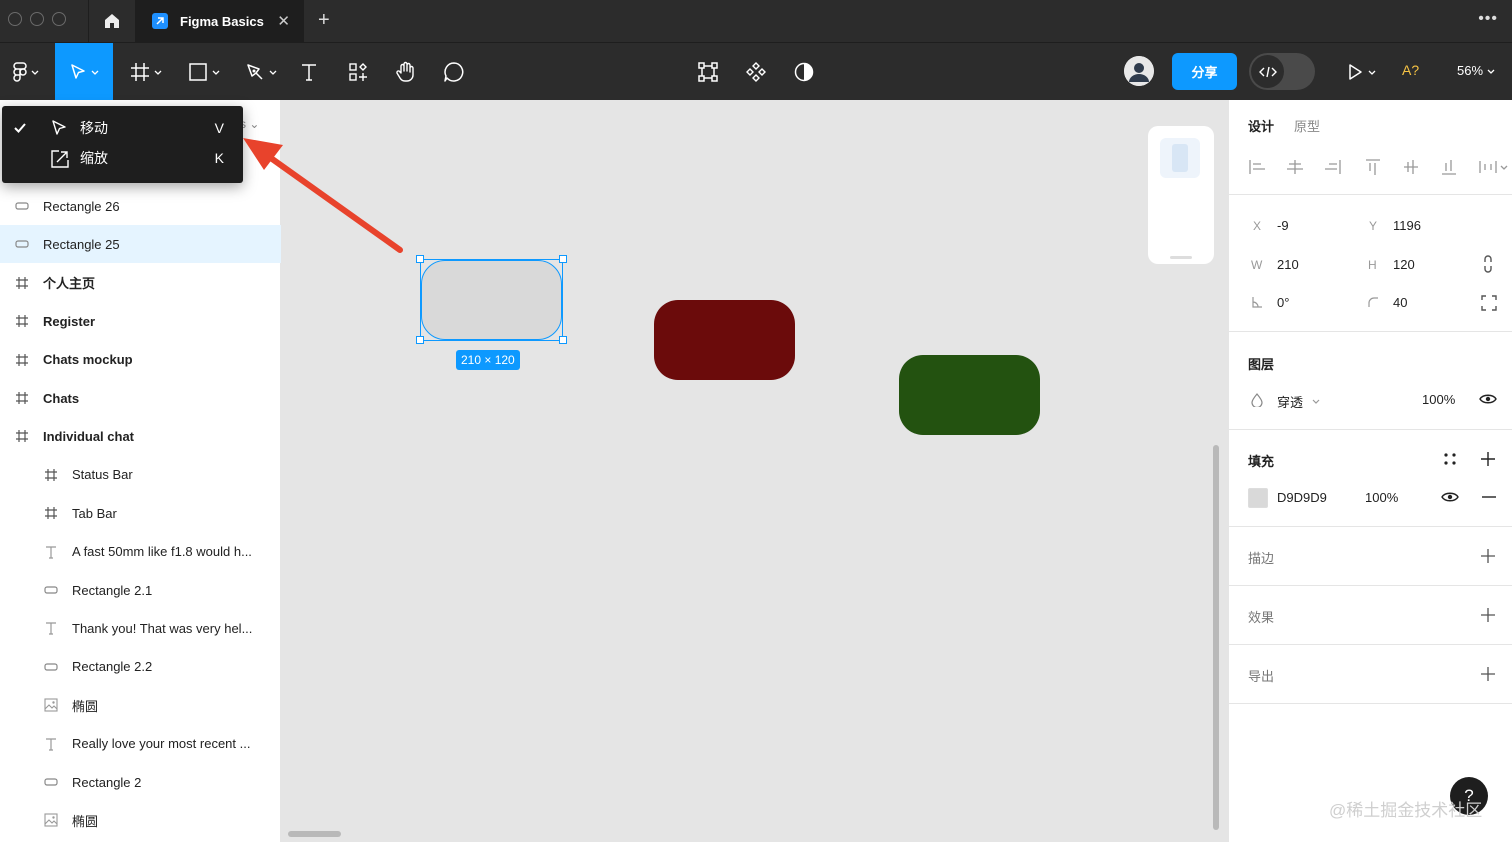 The image size is (1512, 842). Describe the element at coordinates (1404, 264) in the screenshot. I see `h-input: 120` at that location.